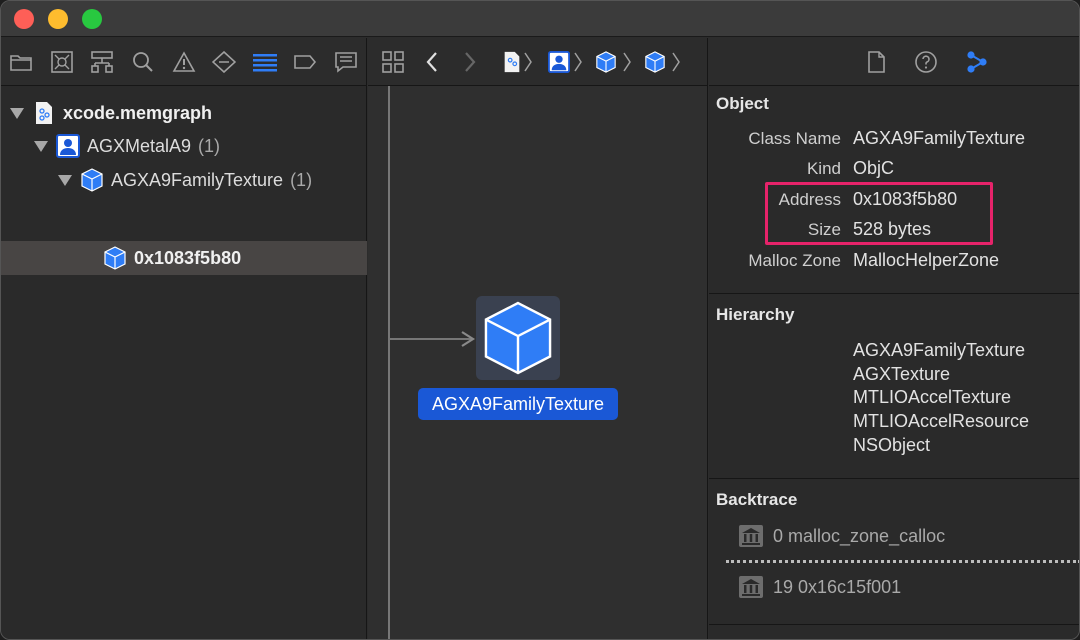  What do you see at coordinates (977, 62) in the screenshot?
I see `memory-inspector-icon` at bounding box center [977, 62].